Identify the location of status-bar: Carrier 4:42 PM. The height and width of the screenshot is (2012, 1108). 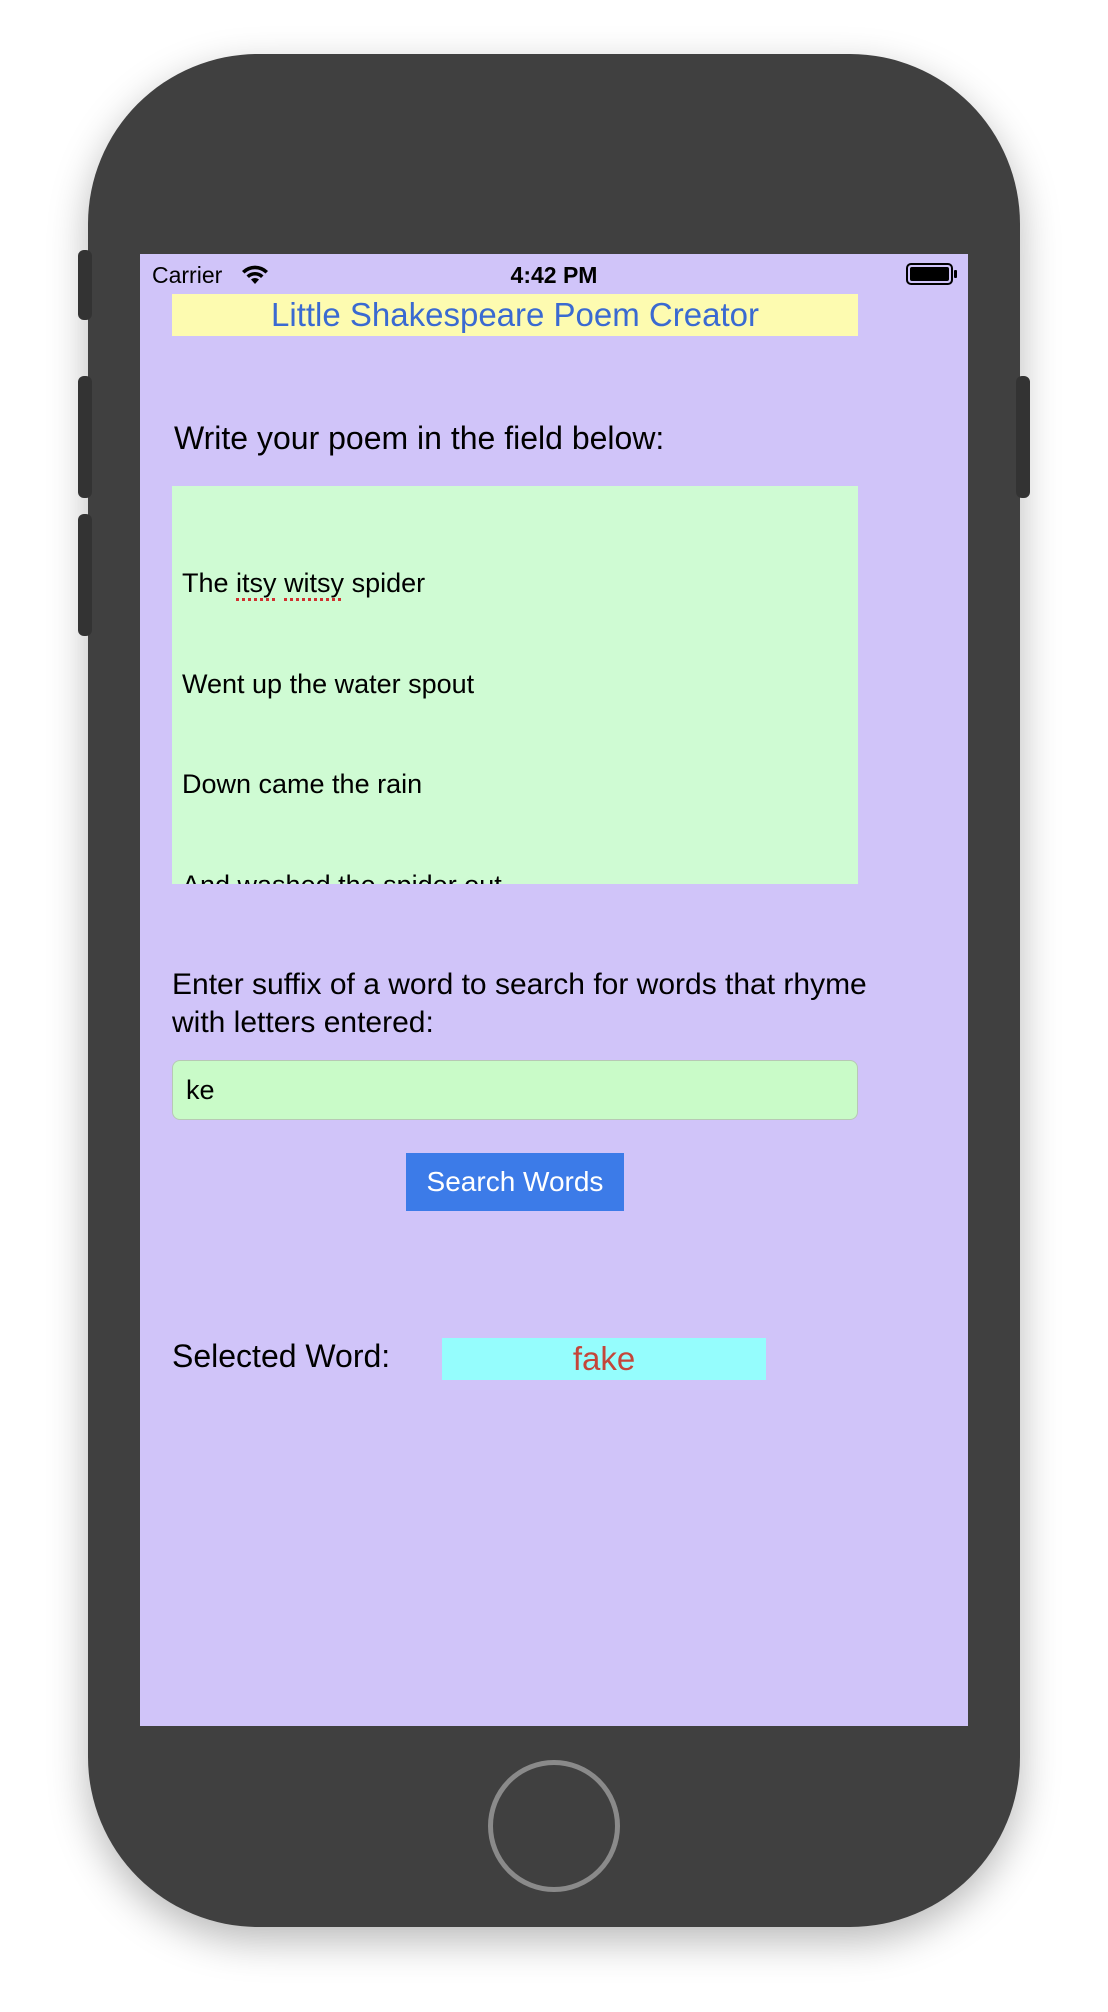
(554, 274).